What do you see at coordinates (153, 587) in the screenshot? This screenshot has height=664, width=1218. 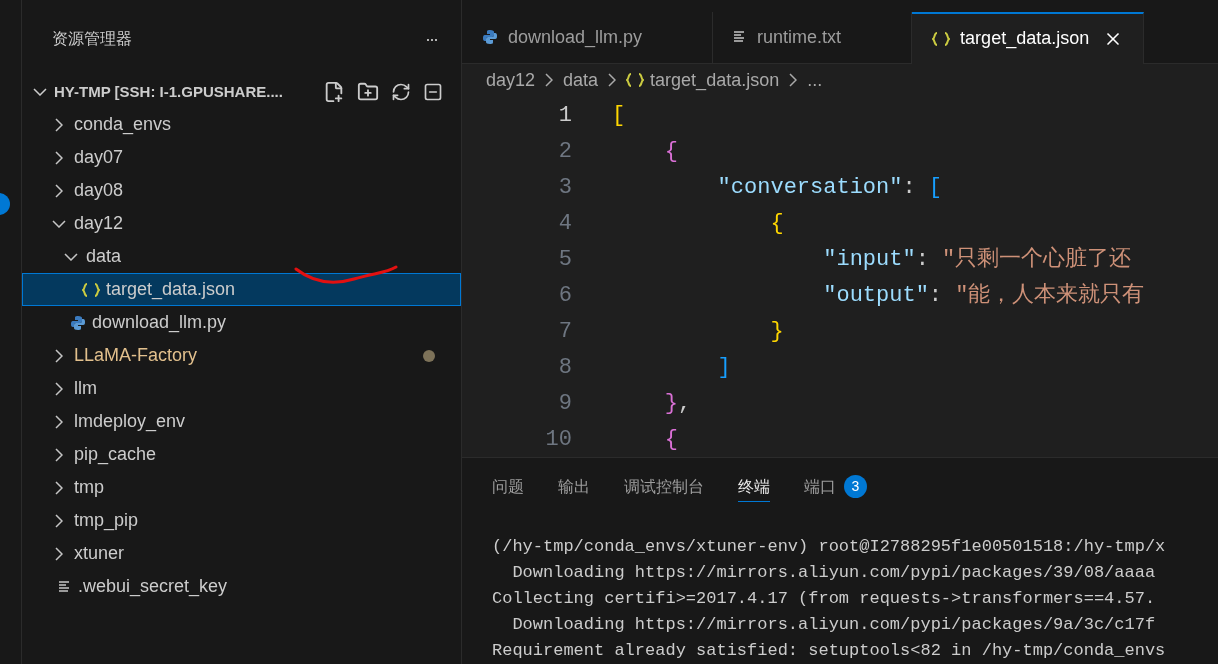 I see `item-label: .webui_secret_key` at bounding box center [153, 587].